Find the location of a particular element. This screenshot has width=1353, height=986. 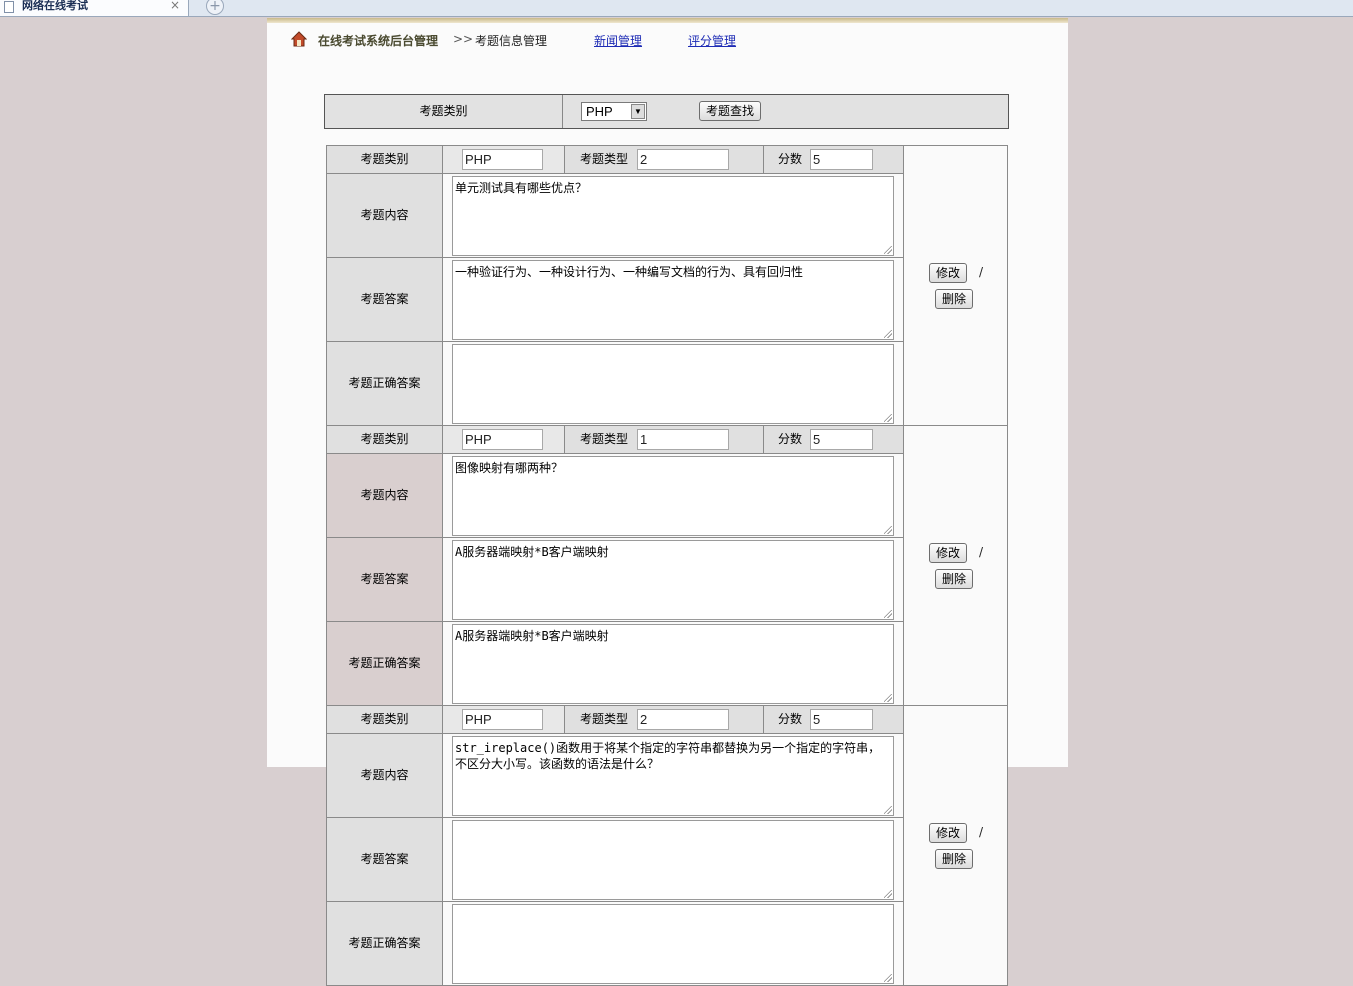

tab-close-icon: × is located at coordinates (175, 6).